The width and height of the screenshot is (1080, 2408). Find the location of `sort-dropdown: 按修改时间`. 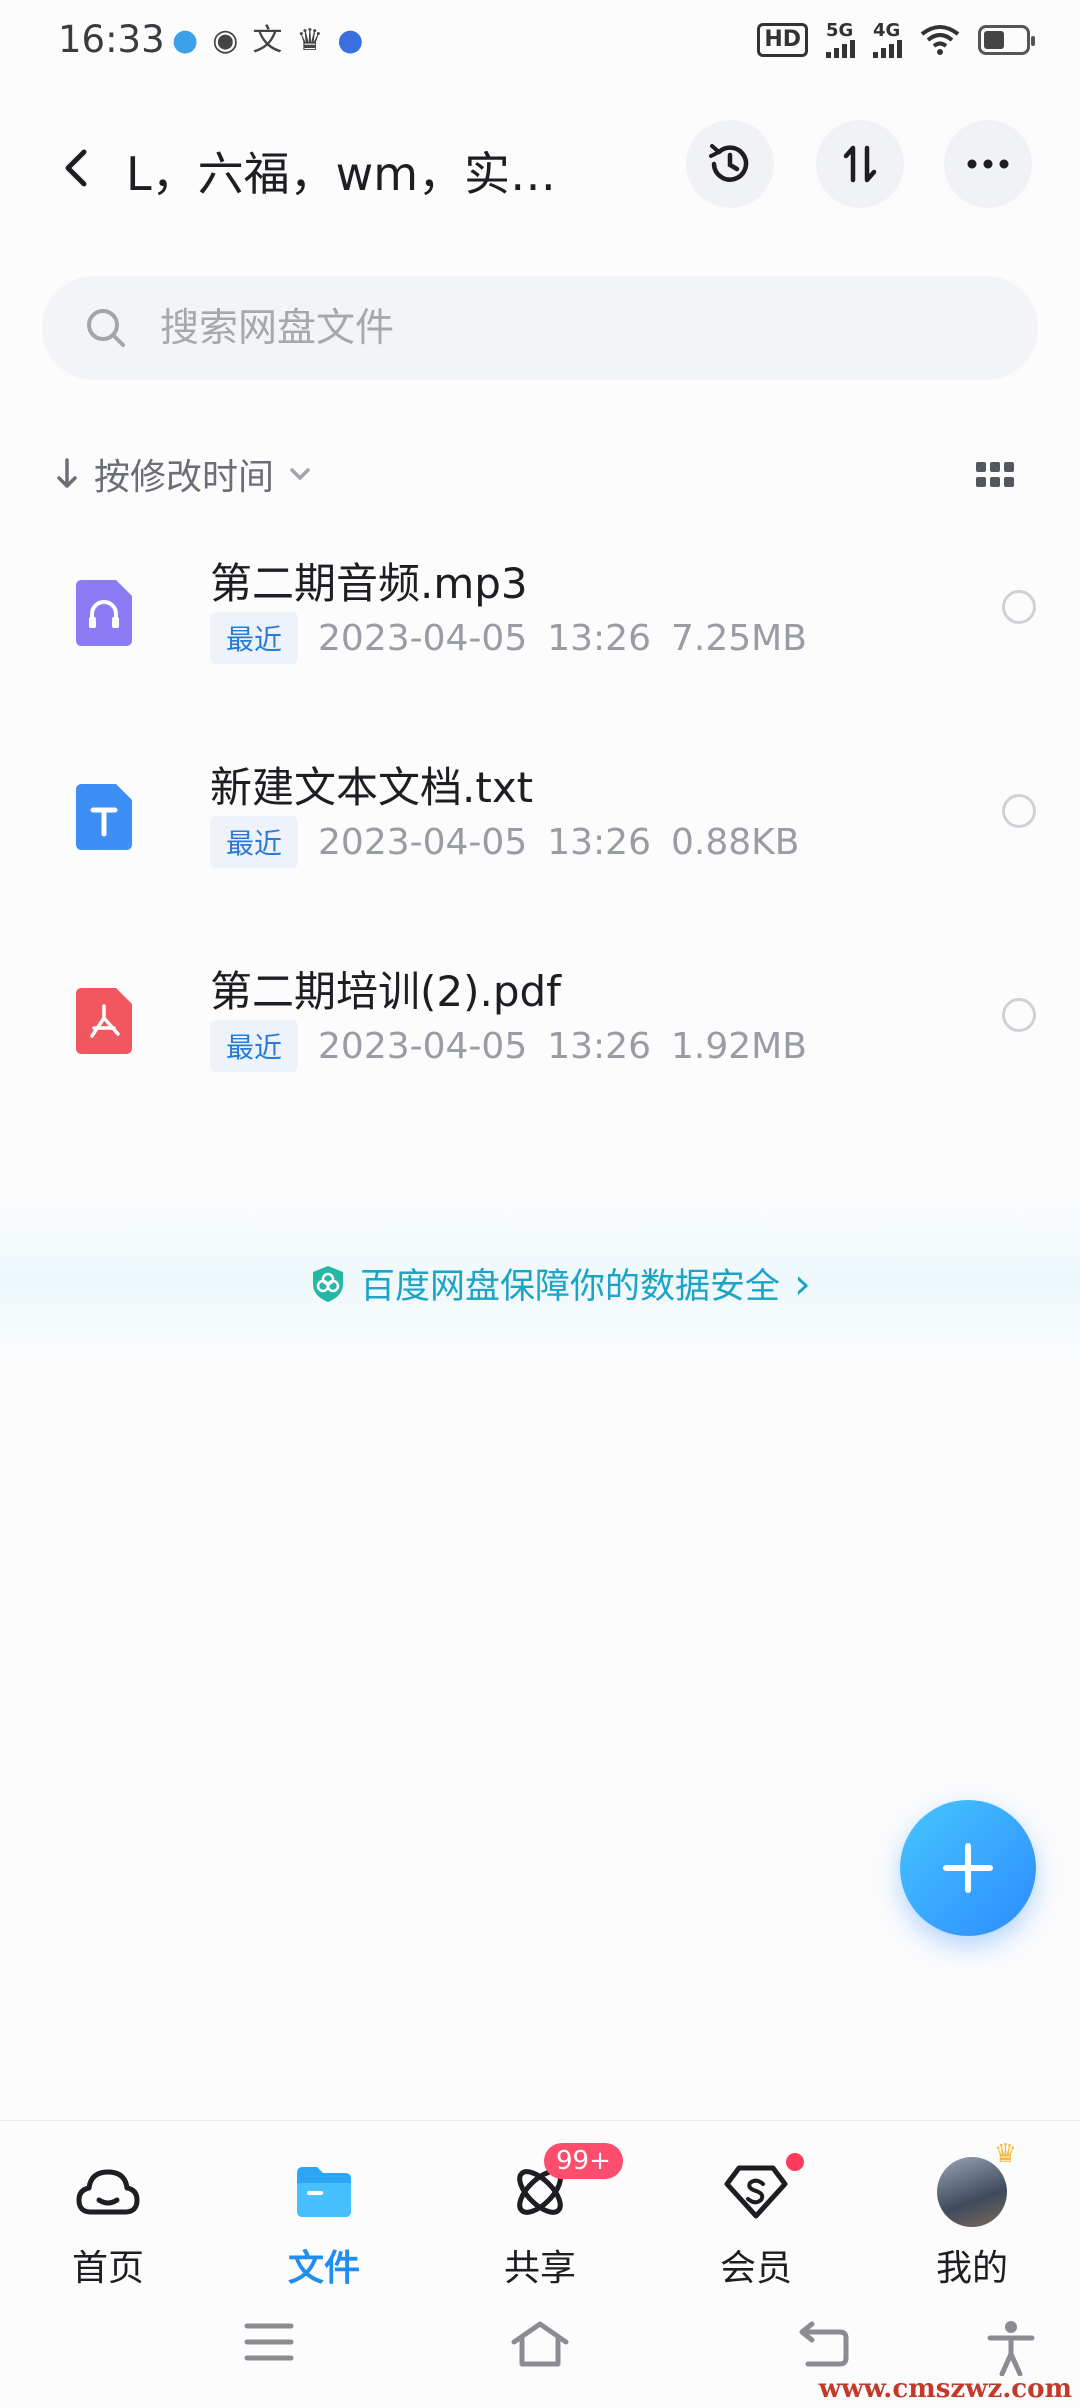

sort-dropdown: 按修改时间 is located at coordinates (183, 474).